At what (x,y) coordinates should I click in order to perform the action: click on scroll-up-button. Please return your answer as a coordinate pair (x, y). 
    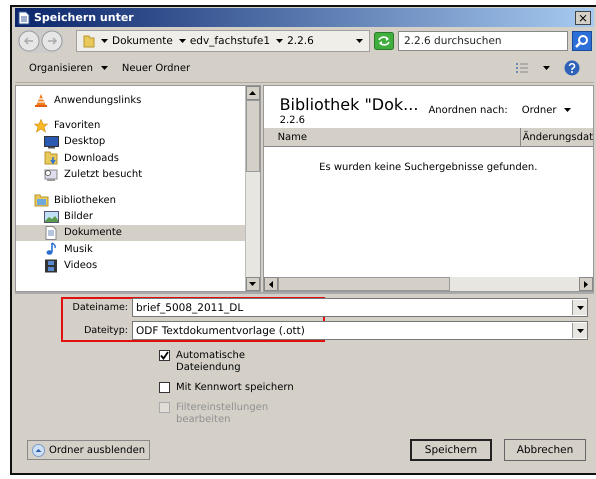
    Looking at the image, I should click on (253, 93).